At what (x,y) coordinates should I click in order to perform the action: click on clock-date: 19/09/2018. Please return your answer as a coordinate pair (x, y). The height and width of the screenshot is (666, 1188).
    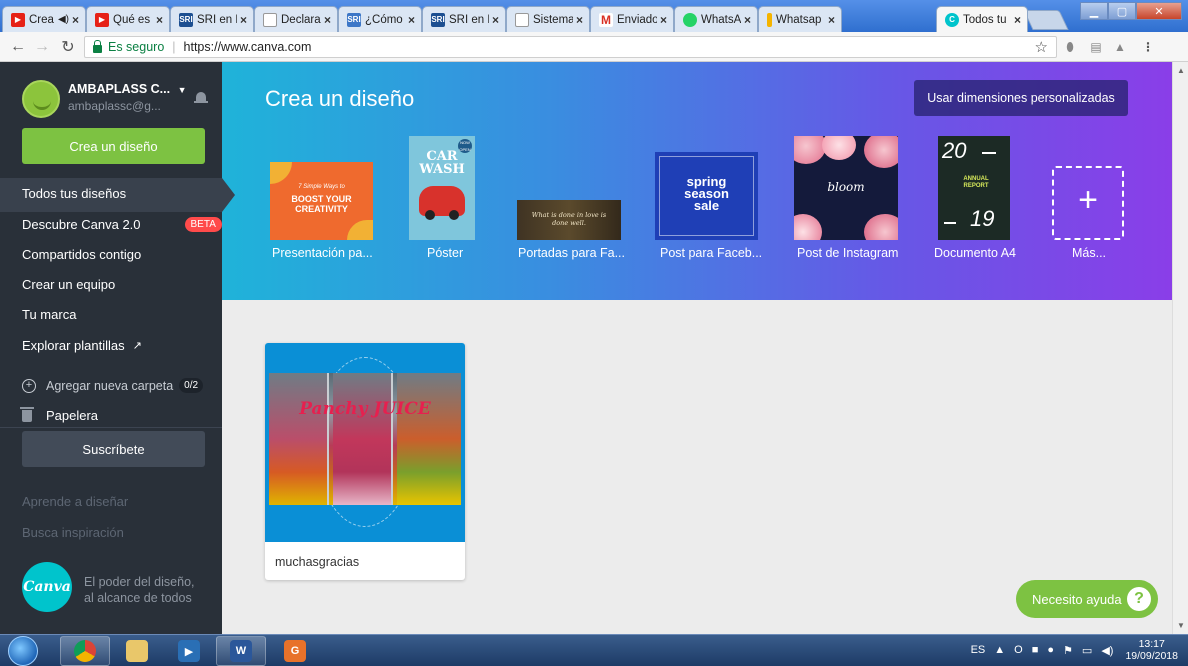
    Looking at the image, I should click on (1151, 656).